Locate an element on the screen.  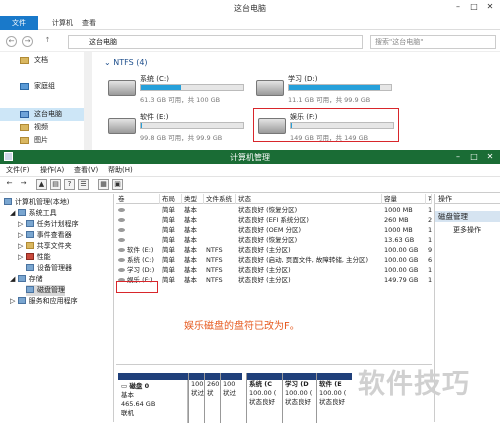
nav-item-documents: 文档 is located at coordinates (46, 60).